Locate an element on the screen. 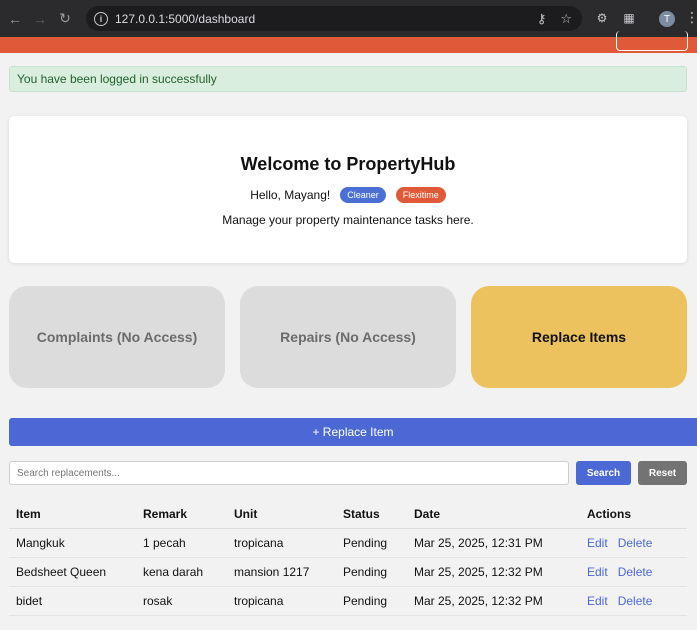 The height and width of the screenshot is (630, 697). schedule-badge: Flexitime is located at coordinates (420, 195).